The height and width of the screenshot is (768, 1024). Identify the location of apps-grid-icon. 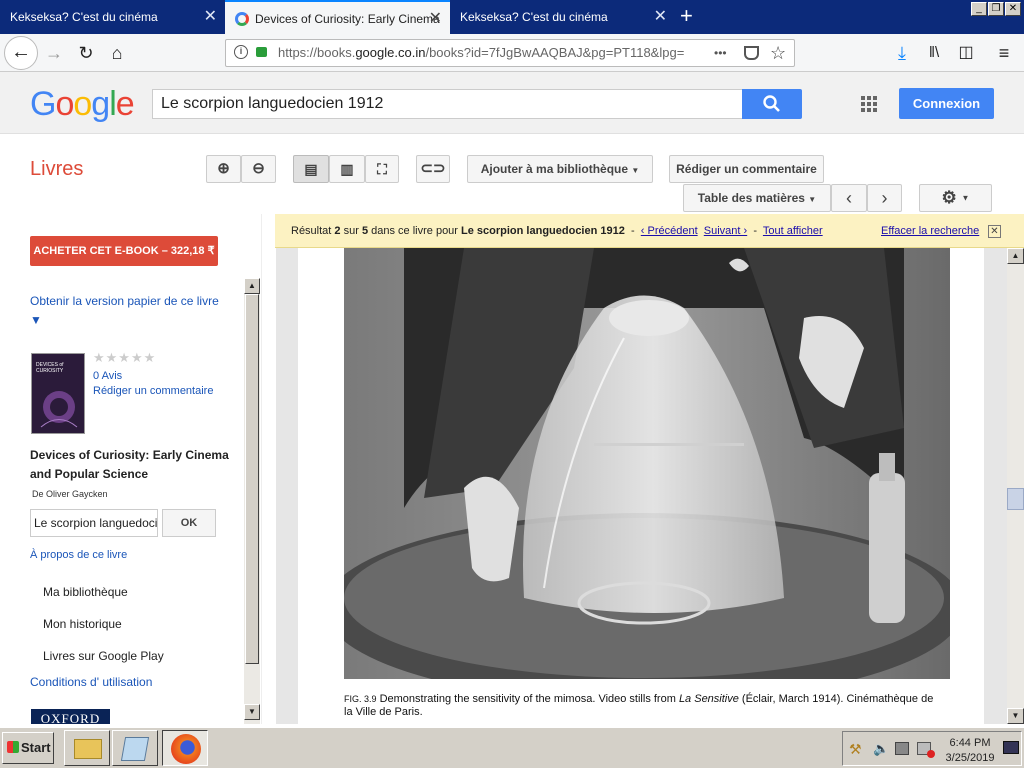
(869, 104).